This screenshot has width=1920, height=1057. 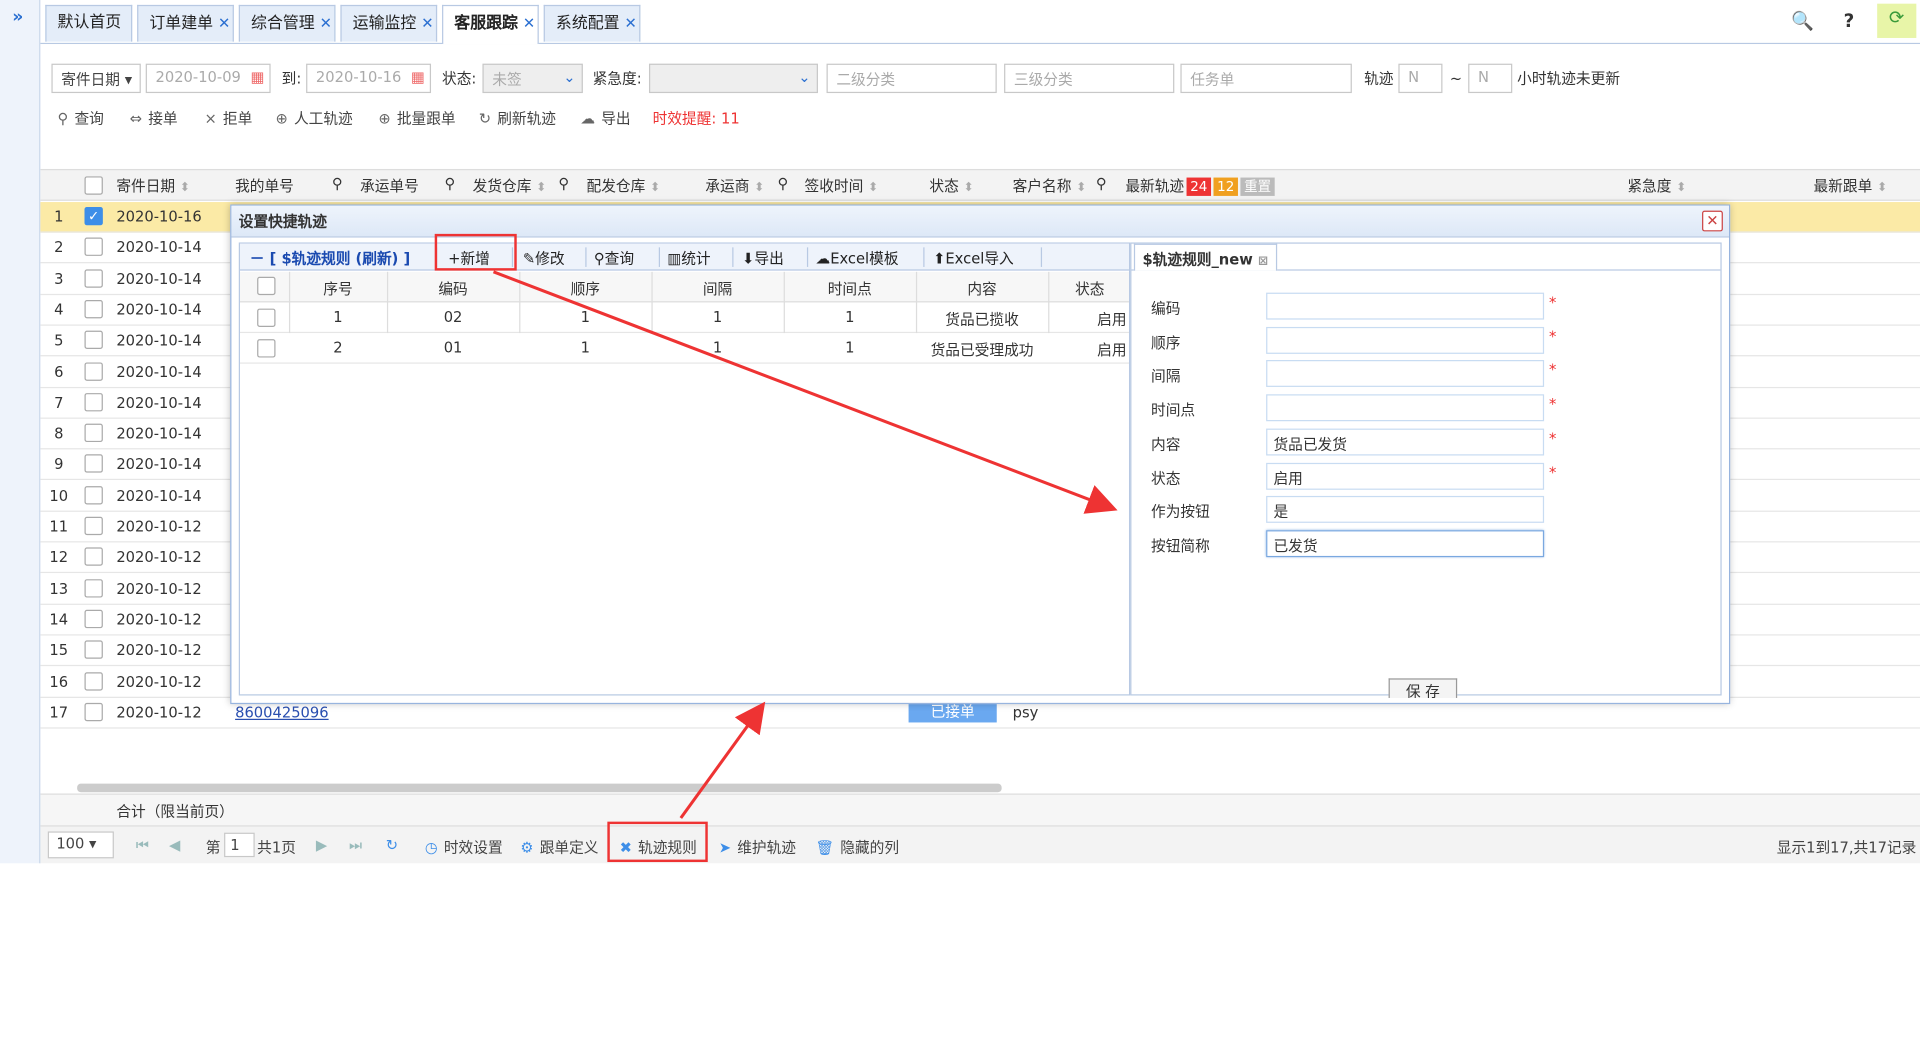 I want to click on date-from-input: 2020-10-09 ▦, so click(x=208, y=78).